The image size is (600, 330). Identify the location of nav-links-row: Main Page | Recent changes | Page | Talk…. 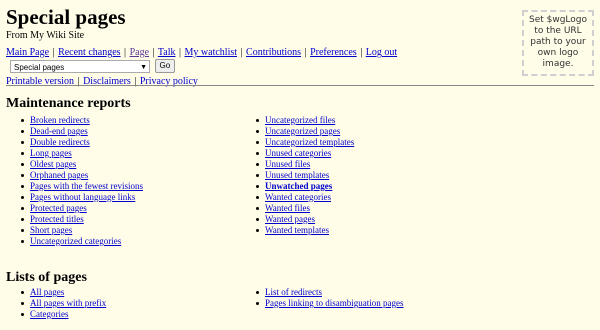
(201, 52).